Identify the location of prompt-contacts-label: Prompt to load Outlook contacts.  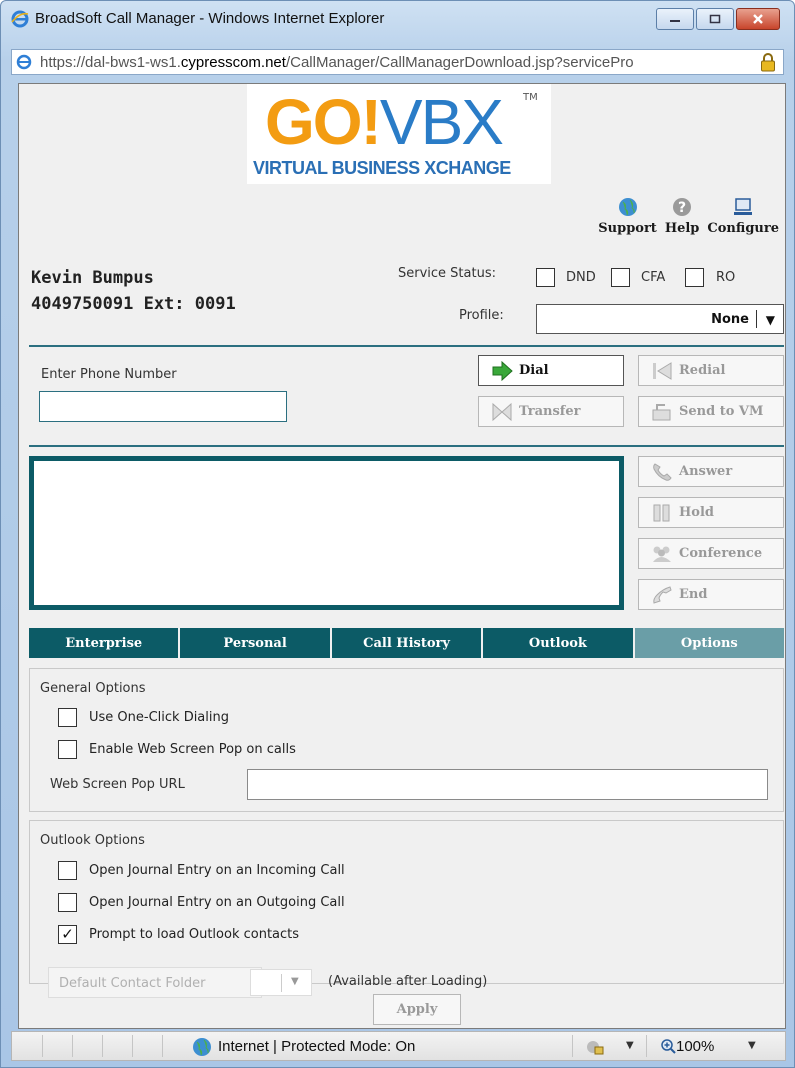
(194, 934).